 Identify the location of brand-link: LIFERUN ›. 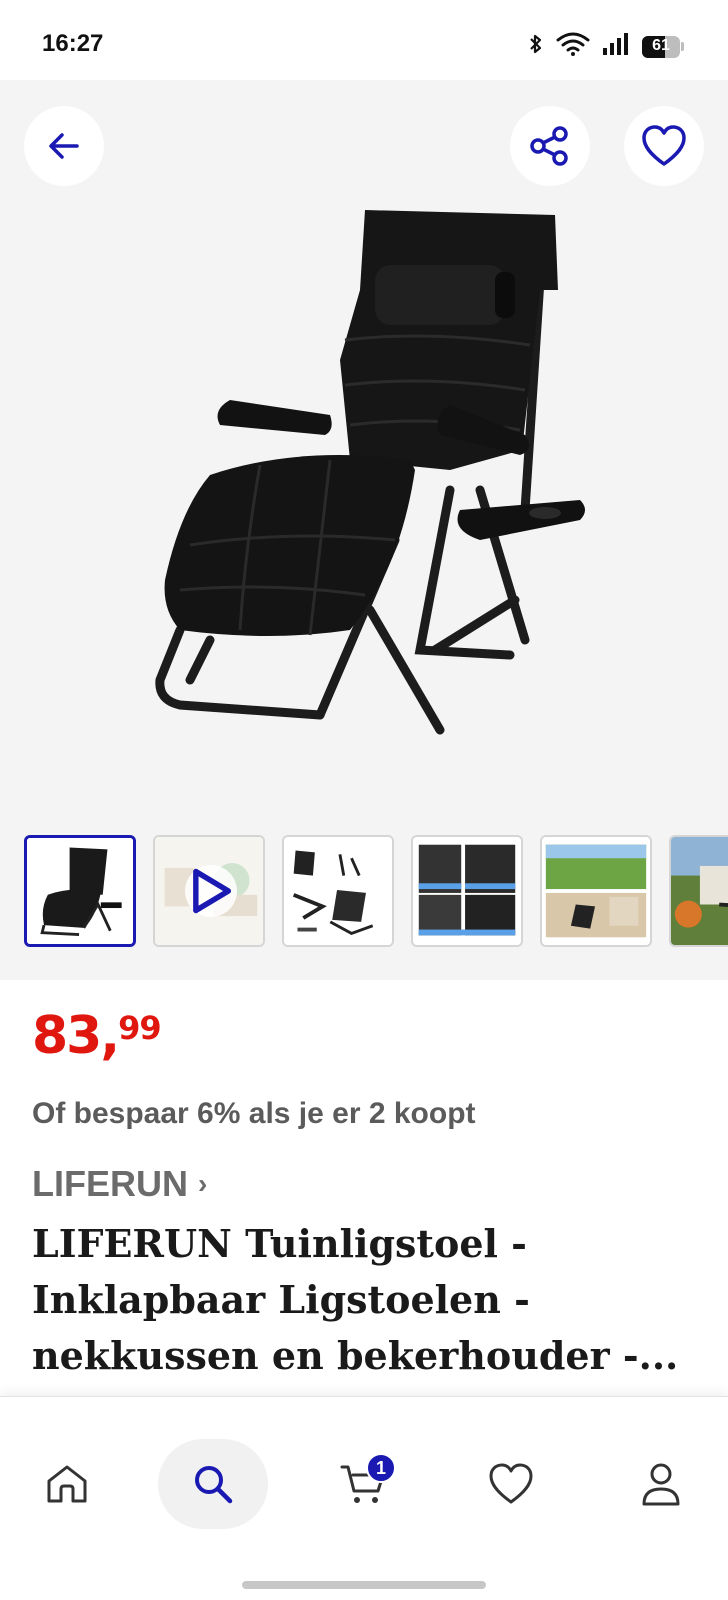
(119, 1184).